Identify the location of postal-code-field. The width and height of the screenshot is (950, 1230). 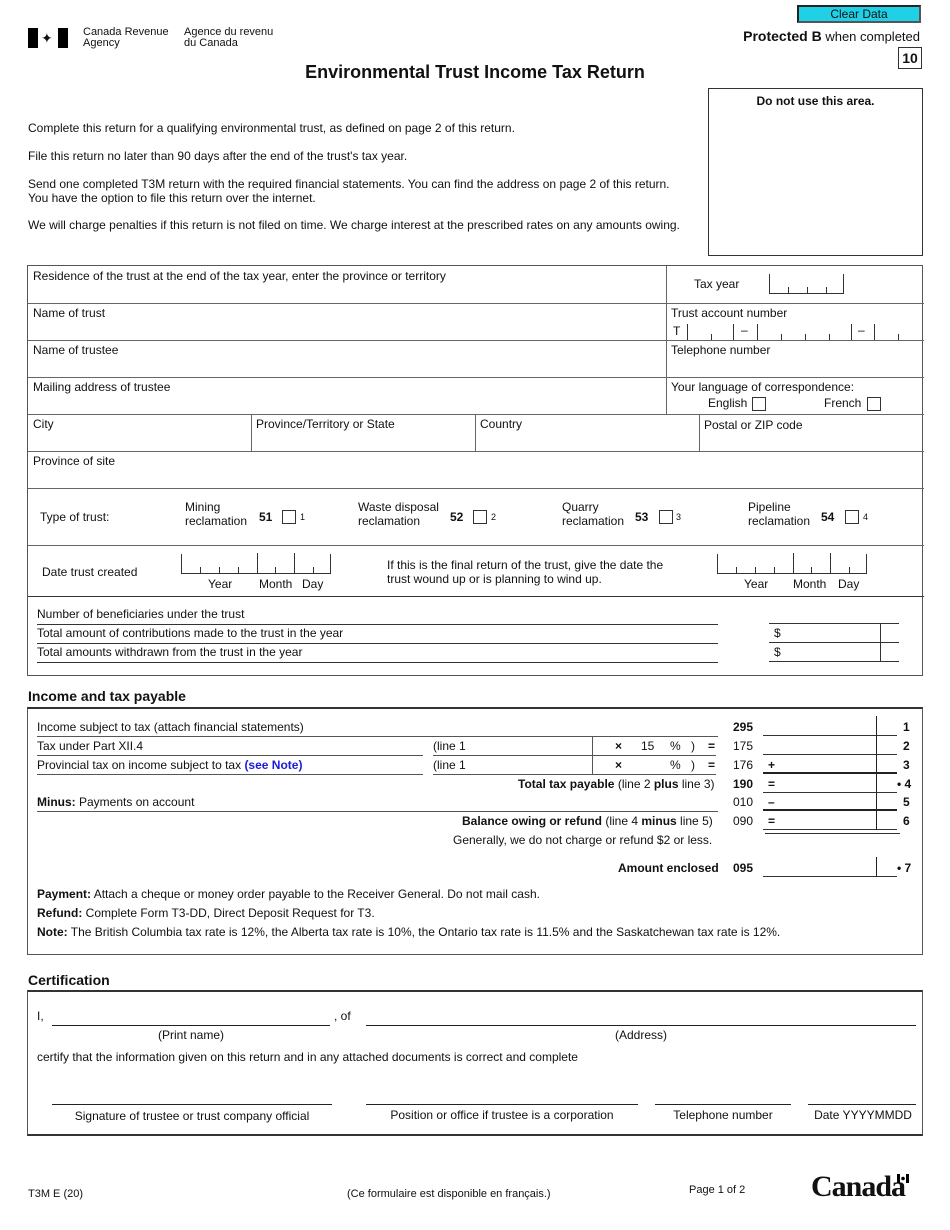
(811, 441).